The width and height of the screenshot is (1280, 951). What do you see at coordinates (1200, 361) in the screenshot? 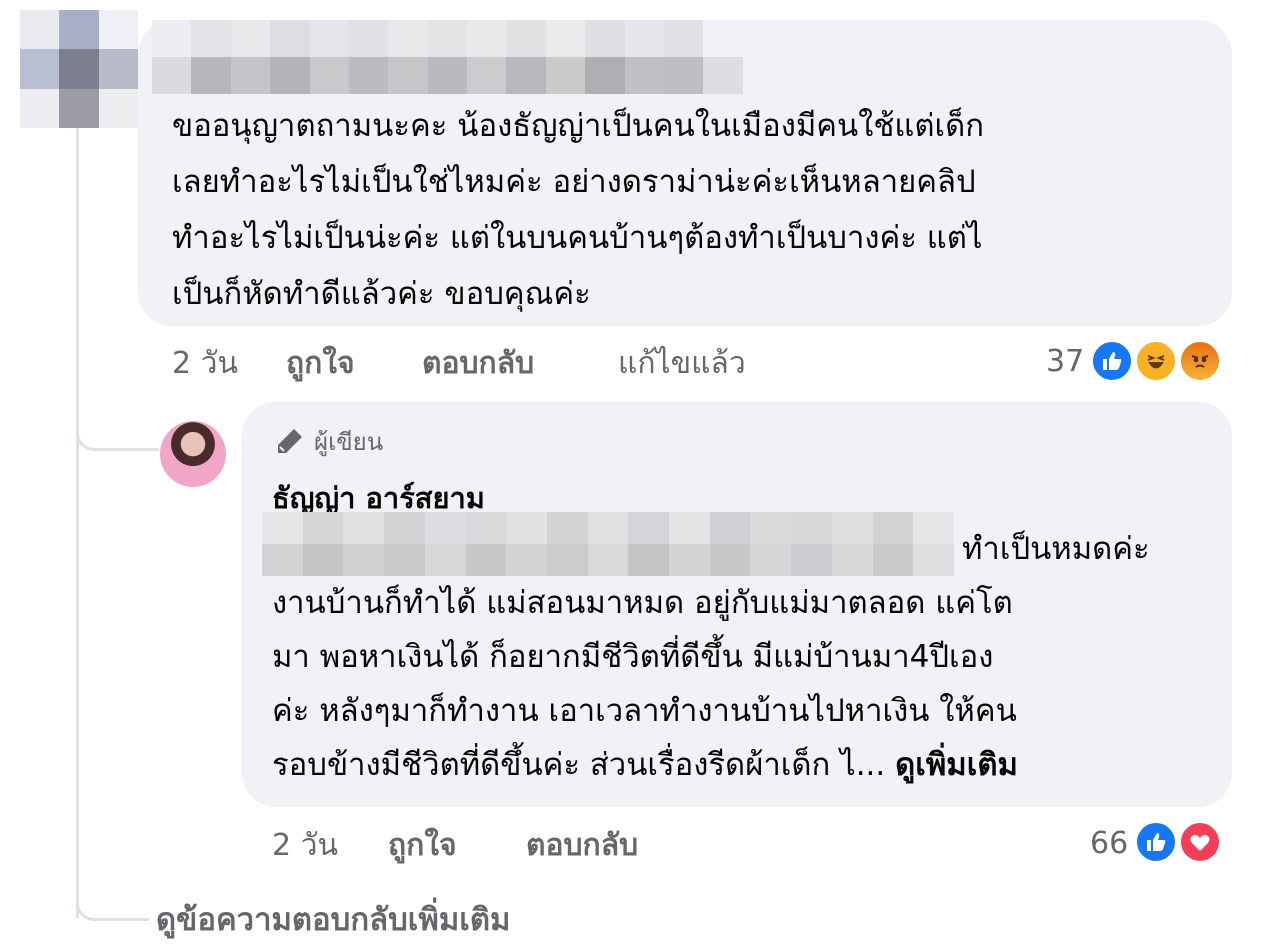
I see `angry-icon` at bounding box center [1200, 361].